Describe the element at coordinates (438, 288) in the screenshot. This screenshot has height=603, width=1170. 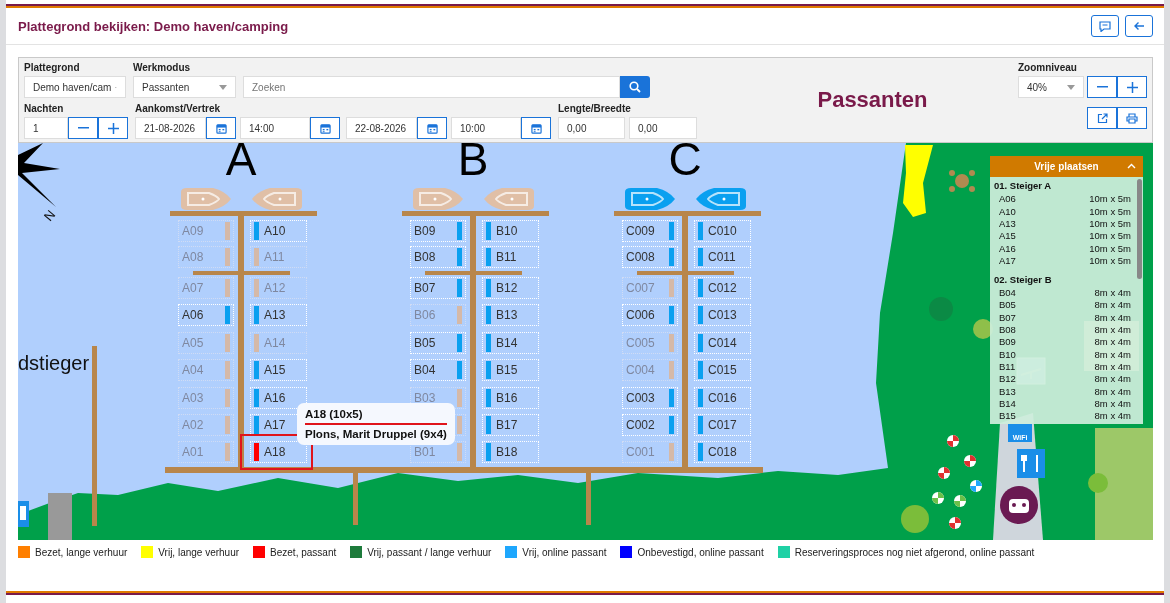
I see `berth-slot: B07` at that location.